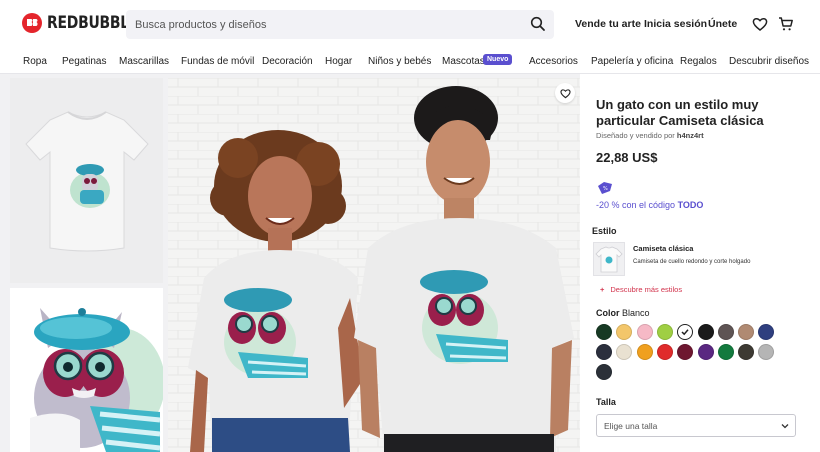 The image size is (820, 452). Describe the element at coordinates (690, 205) in the screenshot. I see `promo-code: TODO` at that location.